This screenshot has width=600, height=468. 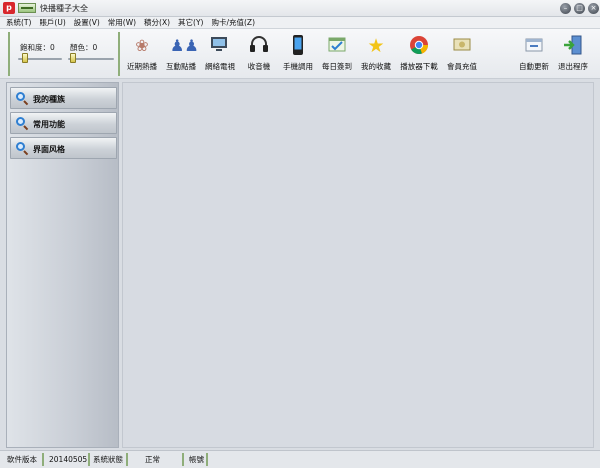 What do you see at coordinates (62, 265) in the screenshot?
I see `sidebar: 我的種族 常用功能 界面风格` at bounding box center [62, 265].